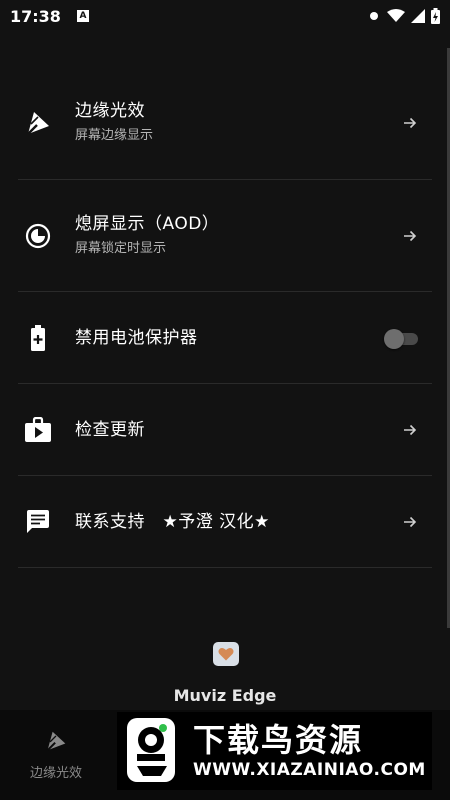  Describe the element at coordinates (396, 15) in the screenshot. I see `wifi-icon` at that location.